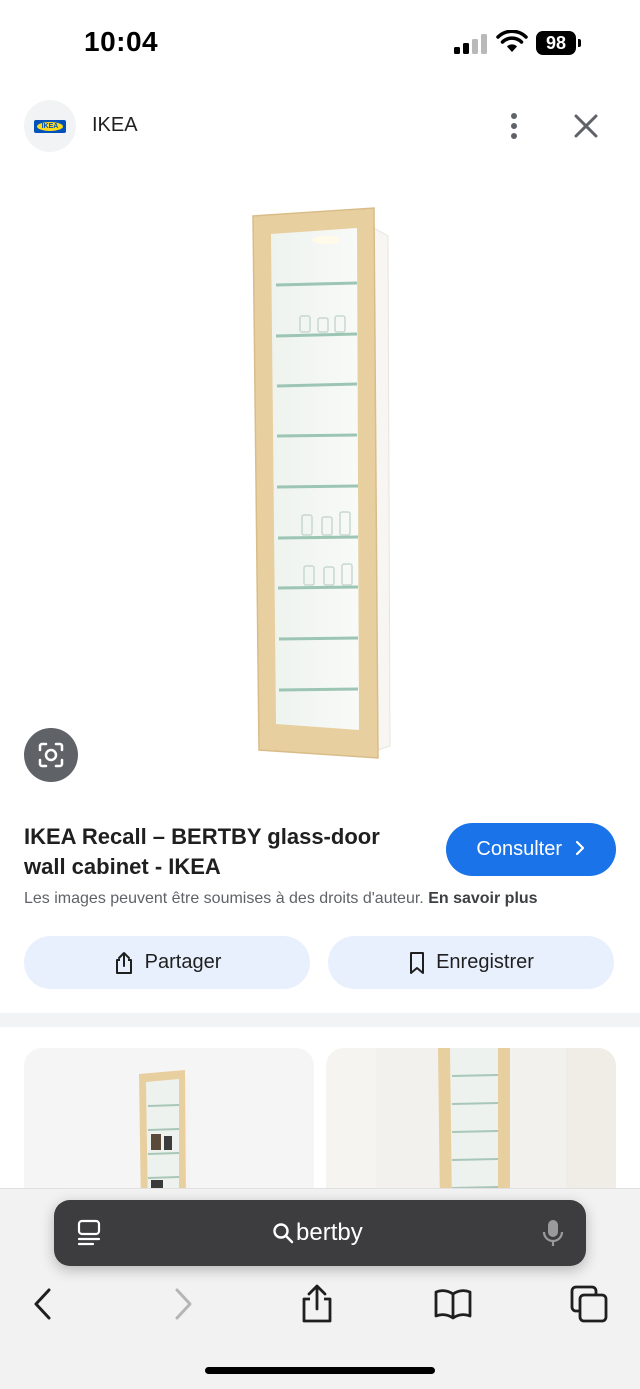 This screenshot has width=640, height=1389. I want to click on lens-search-button, so click(51, 755).